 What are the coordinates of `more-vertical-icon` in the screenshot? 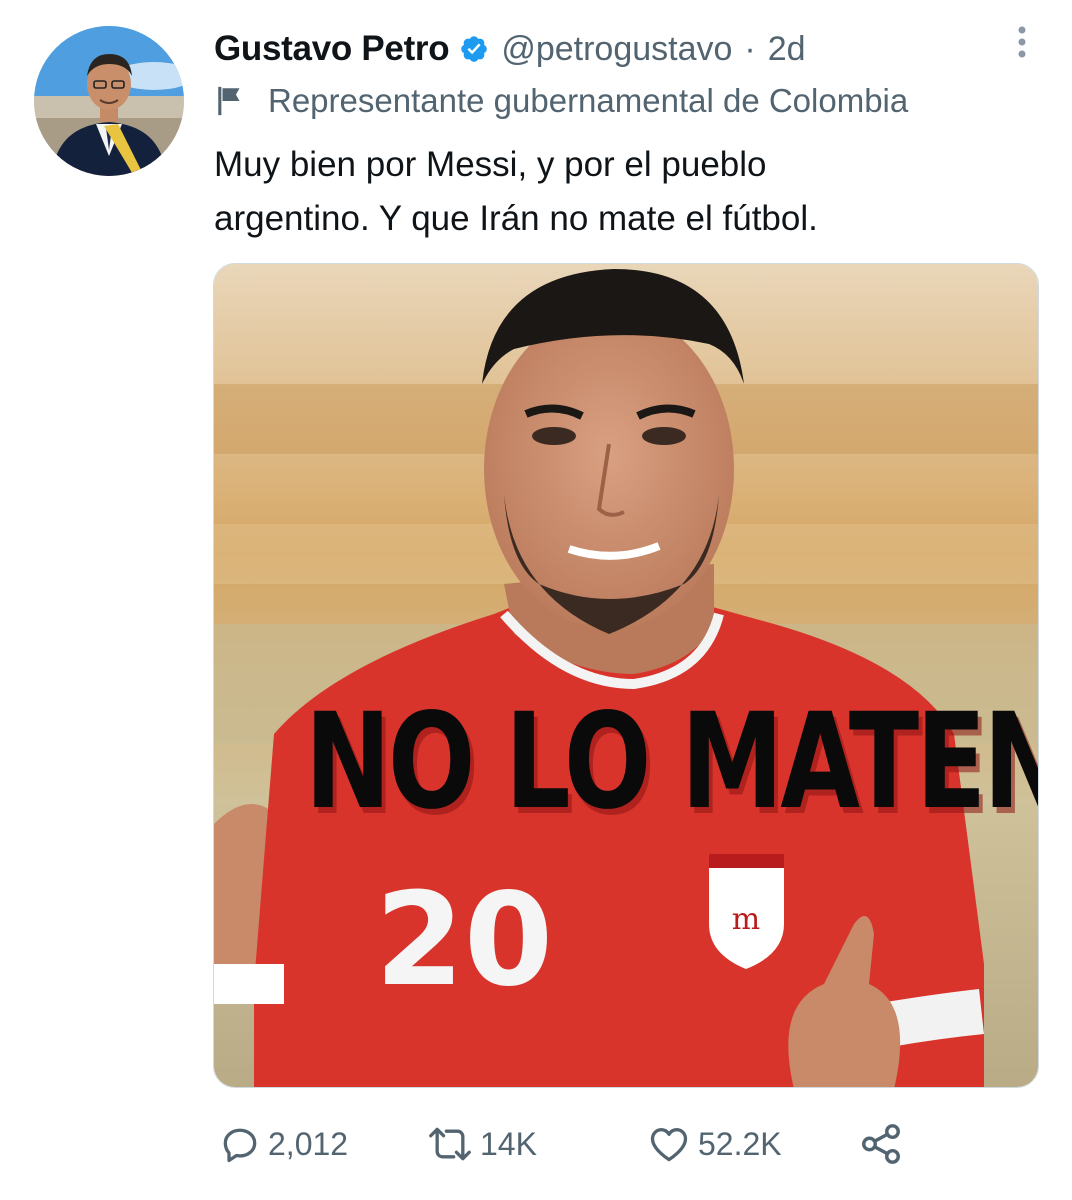 It's located at (1022, 42).